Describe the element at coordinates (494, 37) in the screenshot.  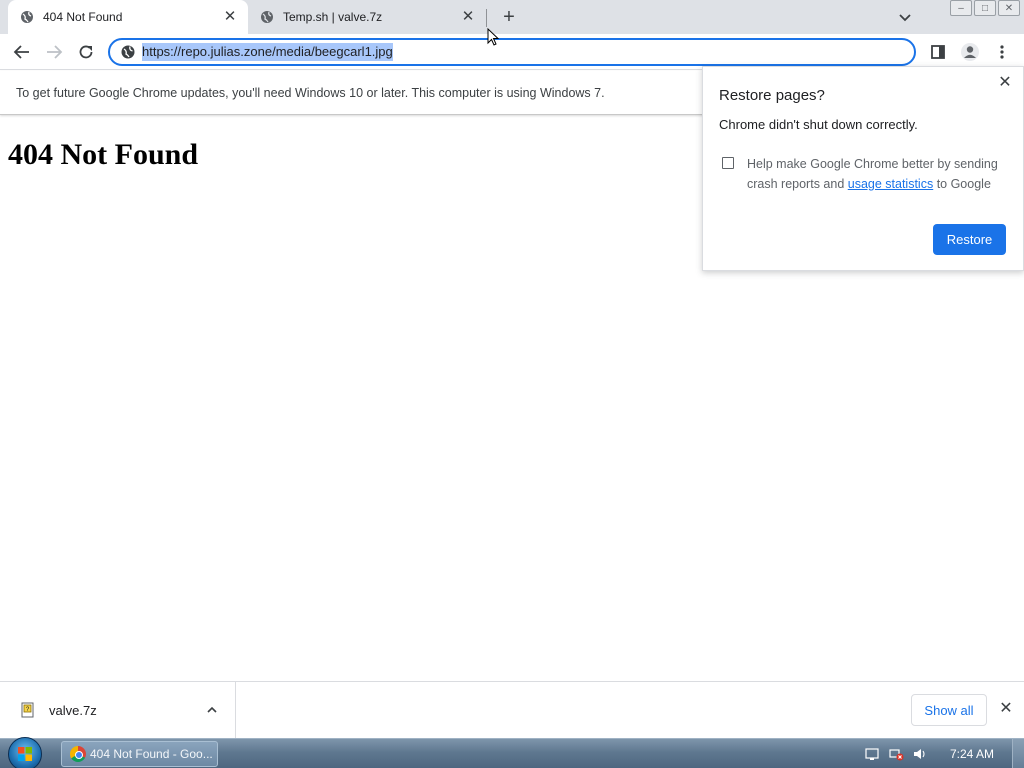
I see `mouse-cursor-icon` at that location.